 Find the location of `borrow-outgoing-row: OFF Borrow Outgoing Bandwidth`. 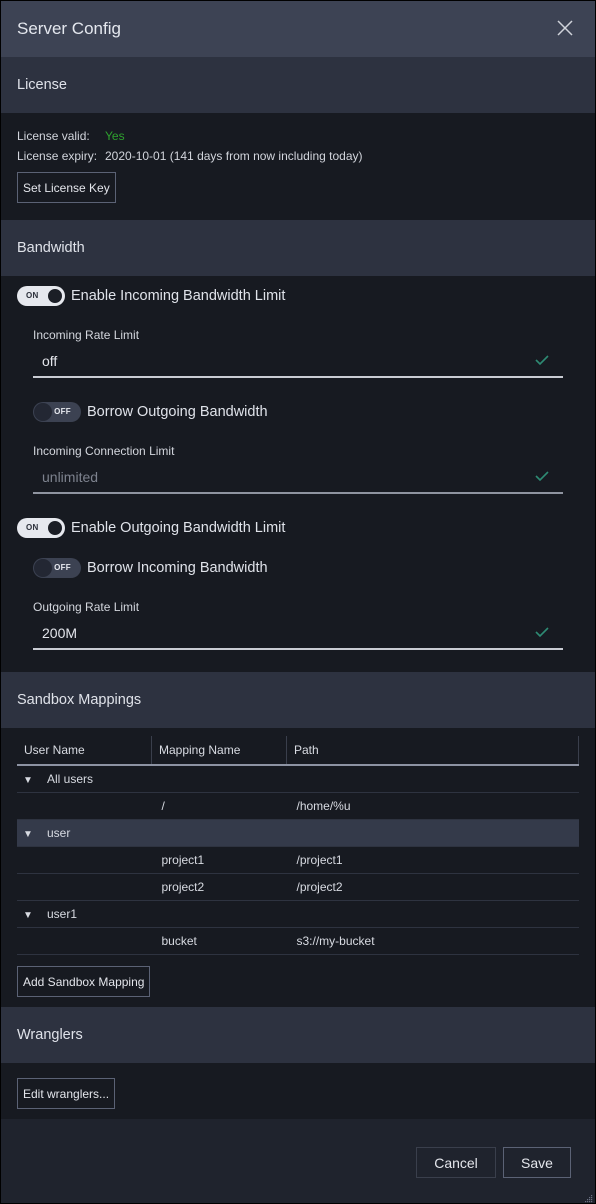

borrow-outgoing-row: OFF Borrow Outgoing Bandwidth is located at coordinates (150, 412).